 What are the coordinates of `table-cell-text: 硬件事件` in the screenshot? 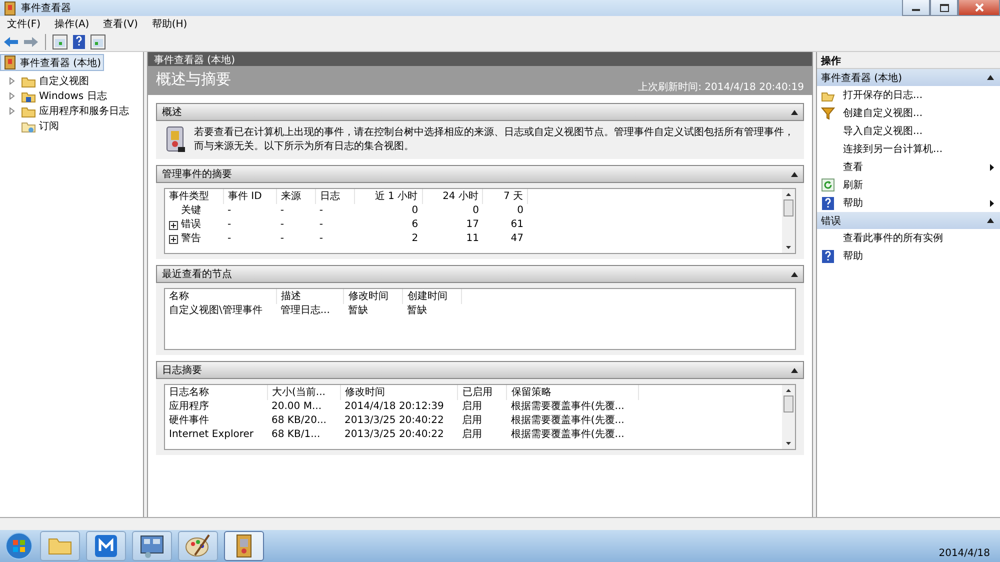 It's located at (189, 421).